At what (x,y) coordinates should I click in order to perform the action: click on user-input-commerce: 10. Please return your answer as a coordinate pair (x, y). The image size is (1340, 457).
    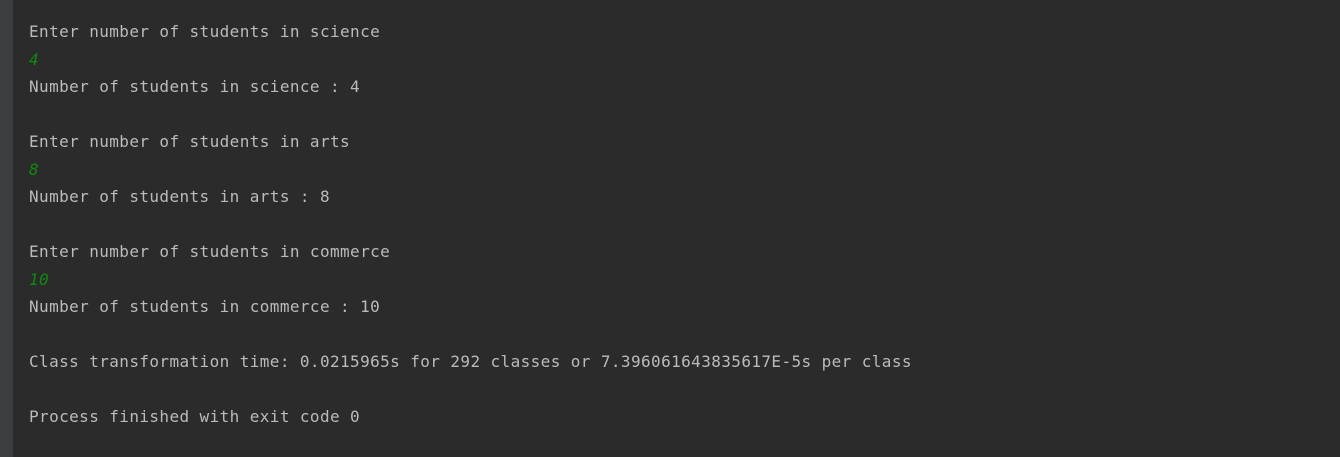
    Looking at the image, I should click on (39, 279).